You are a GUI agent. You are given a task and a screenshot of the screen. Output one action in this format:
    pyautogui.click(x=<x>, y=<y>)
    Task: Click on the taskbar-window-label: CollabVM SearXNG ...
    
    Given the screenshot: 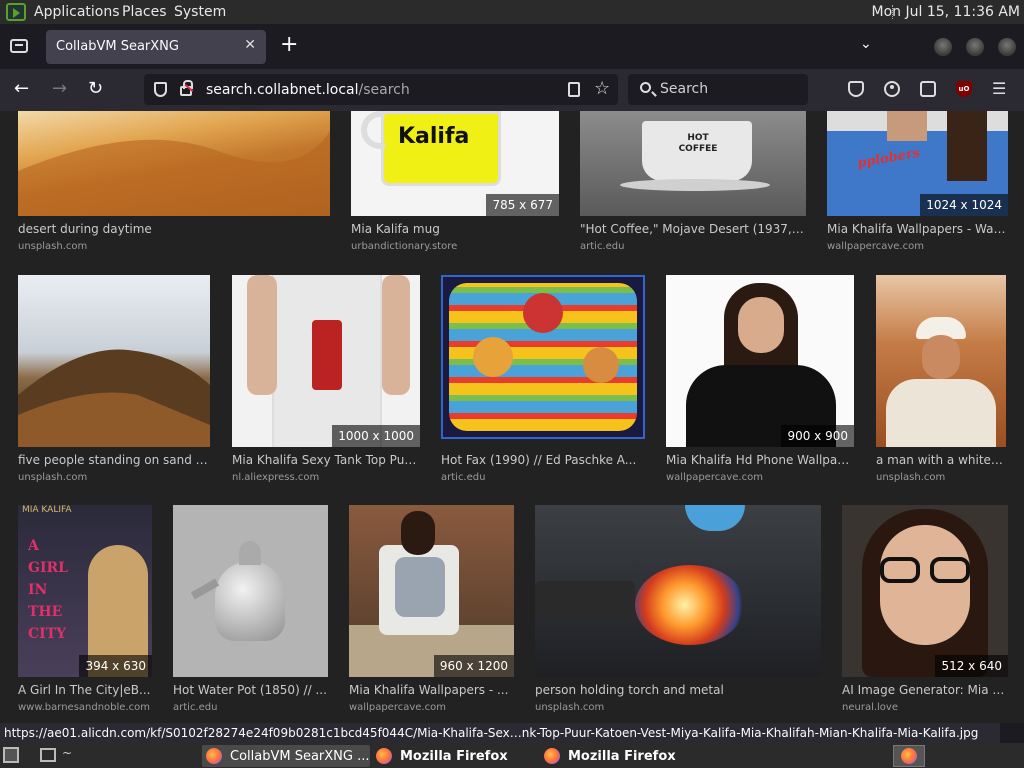 What is the action you would take?
    pyautogui.click(x=300, y=756)
    